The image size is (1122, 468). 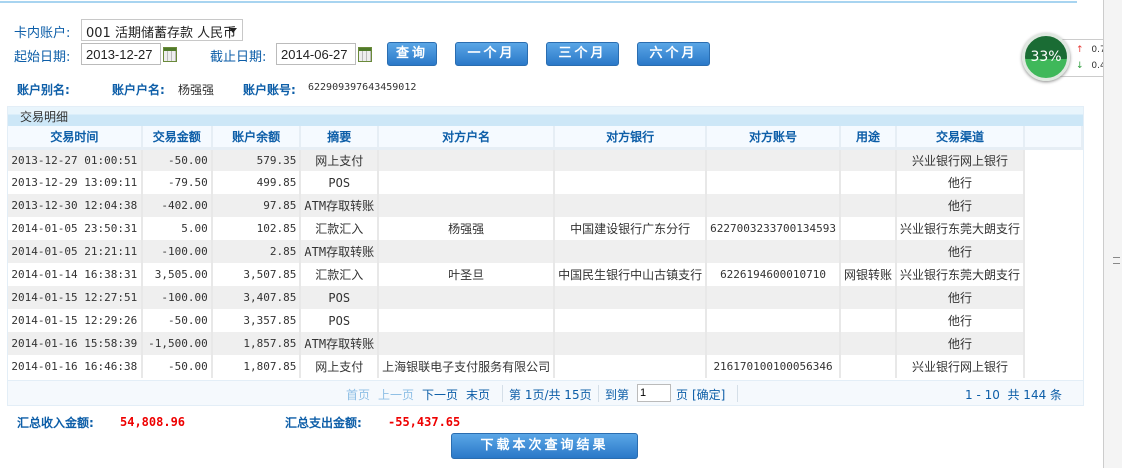 I want to click on table-cell: 6226194600010710, so click(x=773, y=274).